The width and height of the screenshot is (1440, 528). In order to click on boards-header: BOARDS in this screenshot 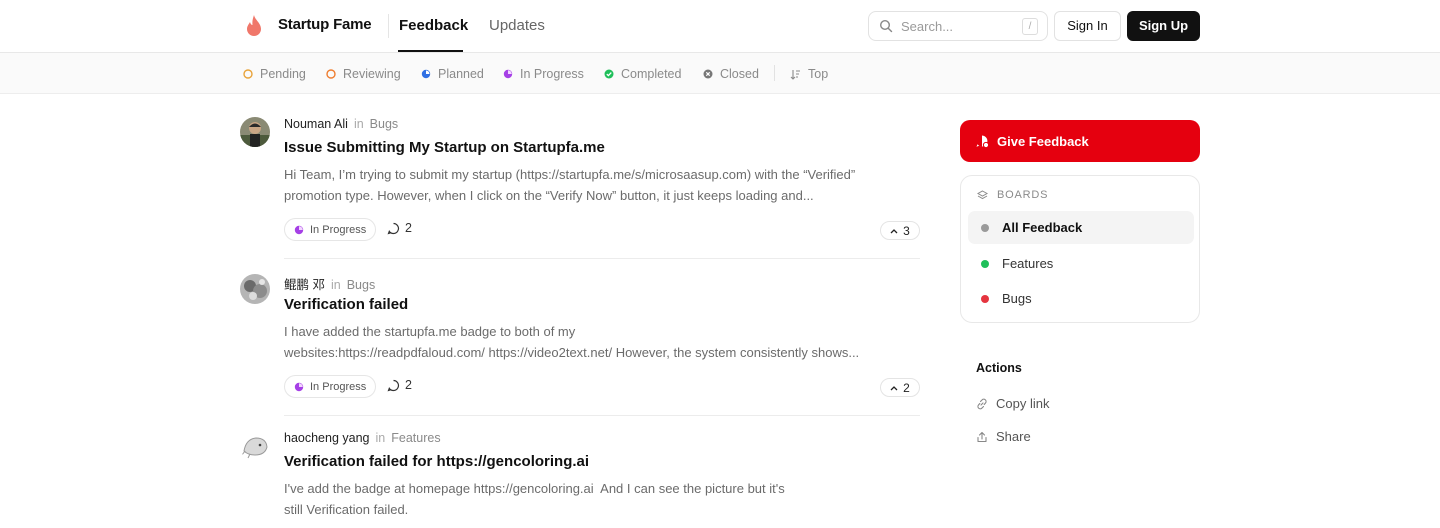, I will do `click(1012, 195)`.